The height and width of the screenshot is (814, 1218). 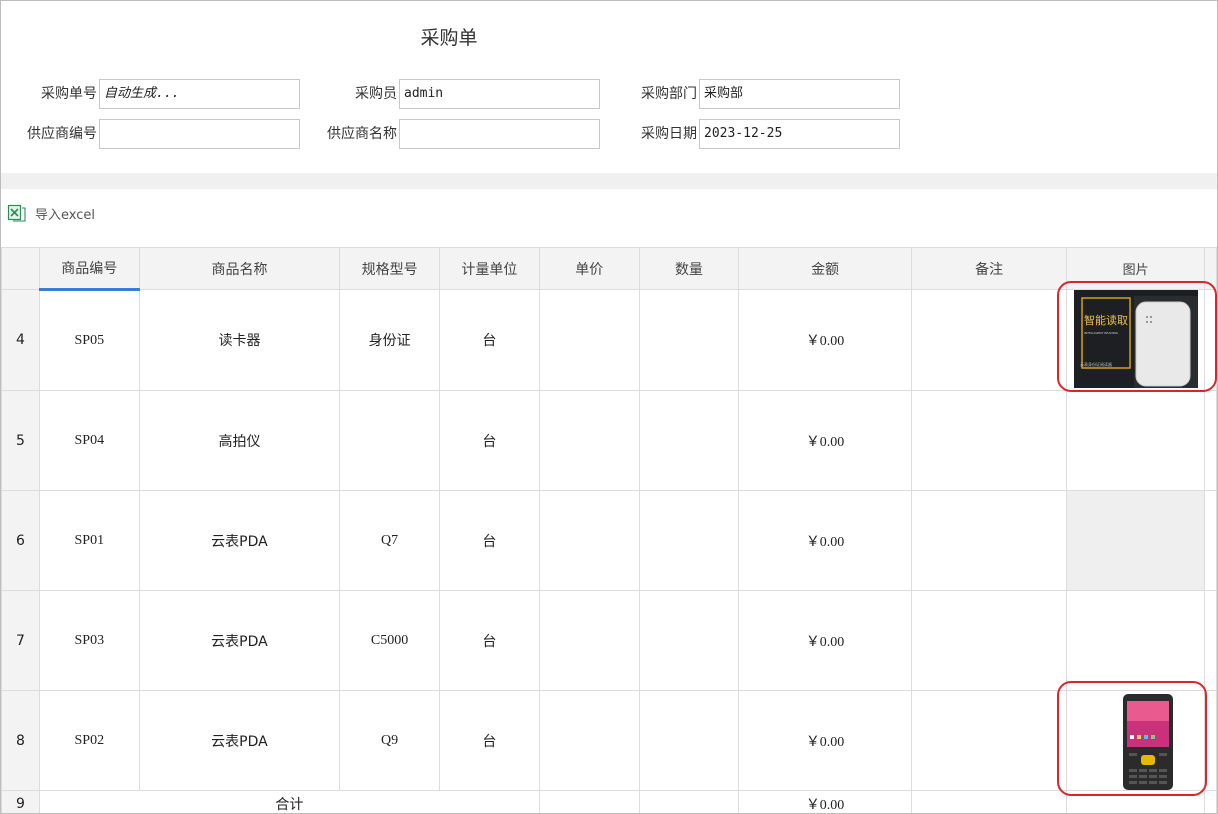 What do you see at coordinates (689, 268) in the screenshot?
I see `header-qty: 数量` at bounding box center [689, 268].